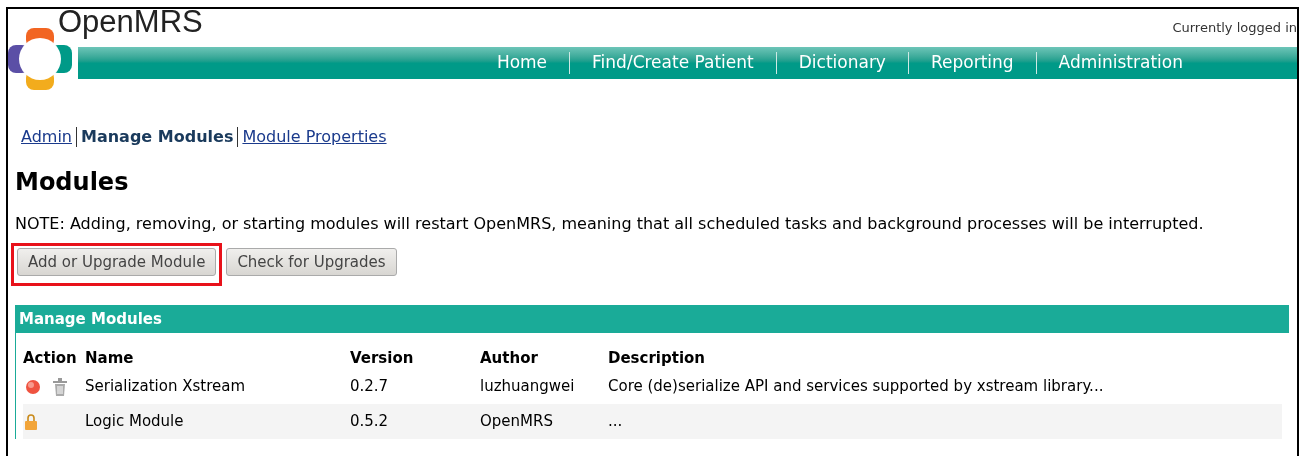 The width and height of the screenshot is (1304, 456). What do you see at coordinates (46, 137) in the screenshot?
I see `breadcrumb-link: Admin` at bounding box center [46, 137].